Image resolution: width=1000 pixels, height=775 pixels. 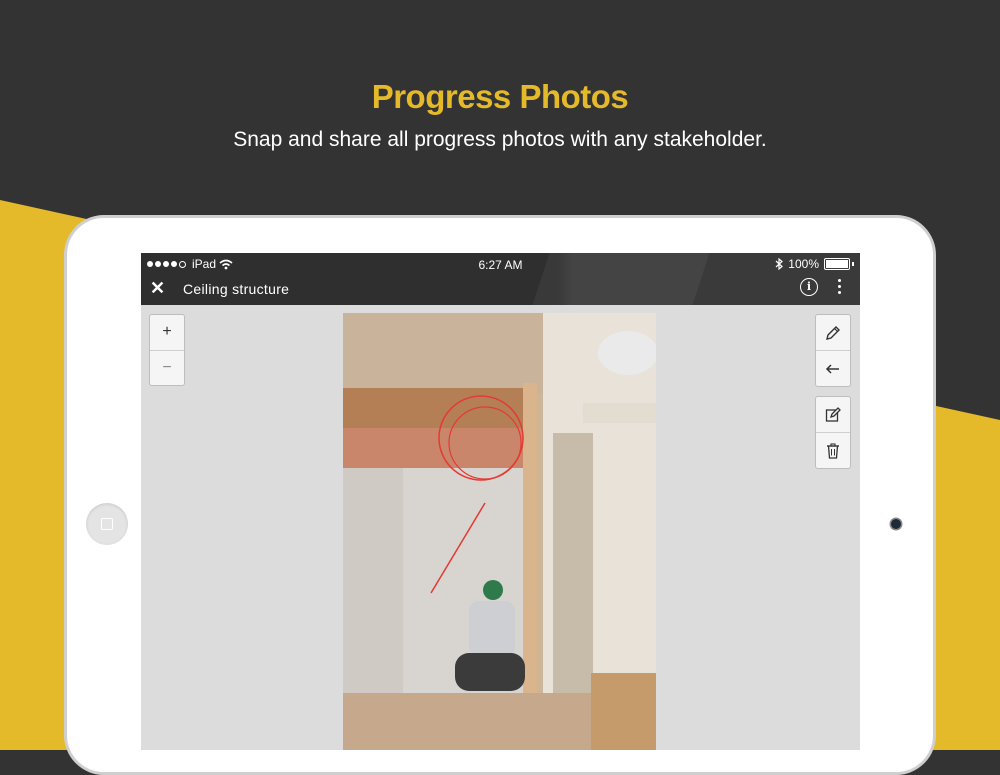 I want to click on nav-bar: ✕ Ceiling structure i, so click(x=500, y=290).